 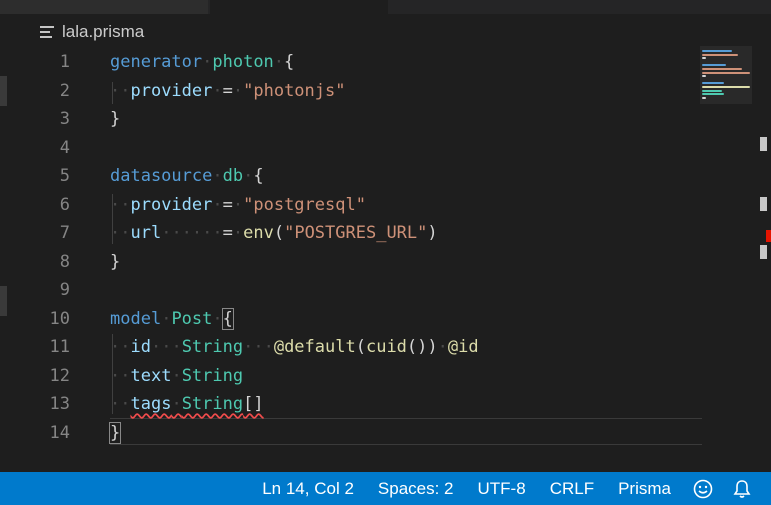 I want to click on code-line: 3}, so click(x=350, y=119).